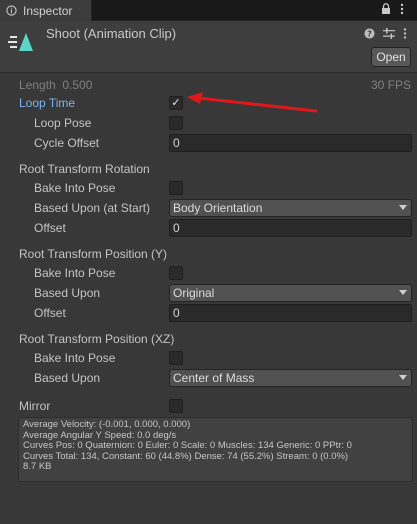  Describe the element at coordinates (290, 378) in the screenshot. I see `root-position-xz-based-dropdown: Center of Mass` at that location.